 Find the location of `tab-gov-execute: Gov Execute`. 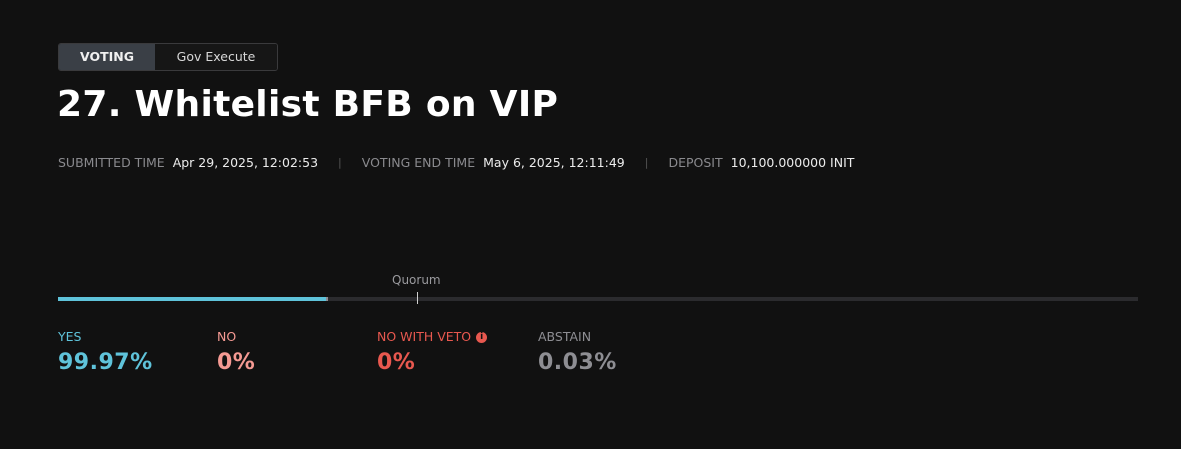

tab-gov-execute: Gov Execute is located at coordinates (216, 57).